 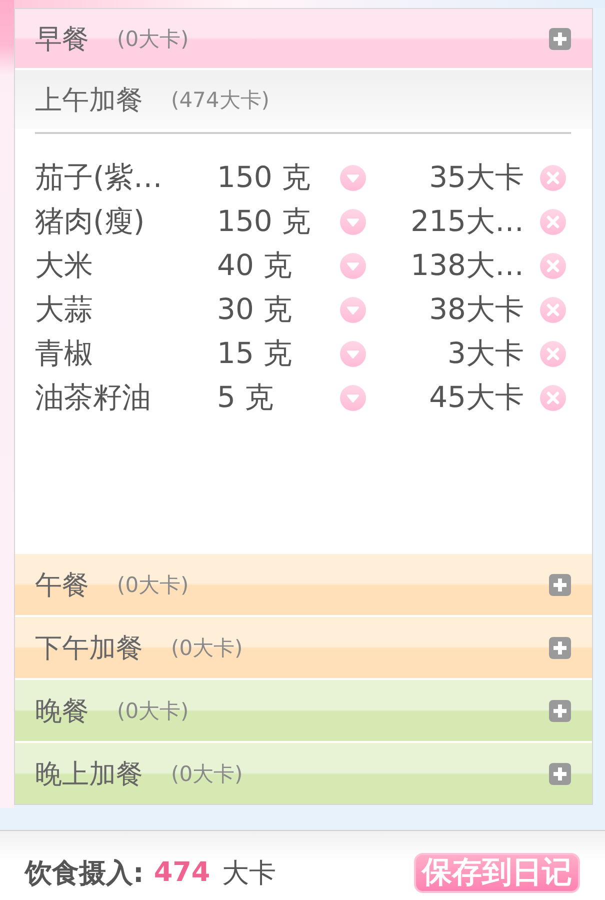 What do you see at coordinates (93, 397) in the screenshot?
I see `food-name: 油茶籽油` at bounding box center [93, 397].